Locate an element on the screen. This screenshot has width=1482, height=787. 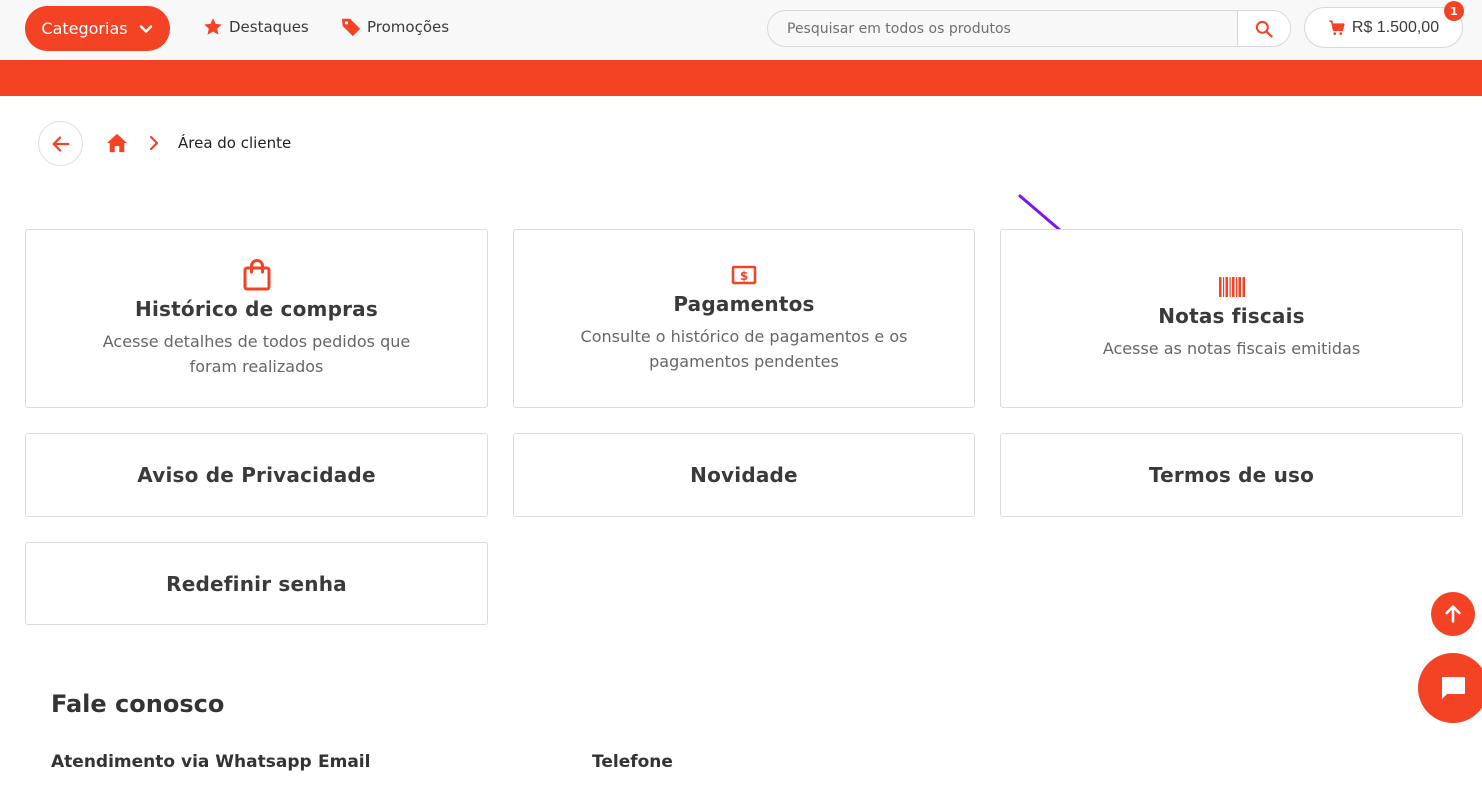
categories-label: Categorias is located at coordinates (84, 28).